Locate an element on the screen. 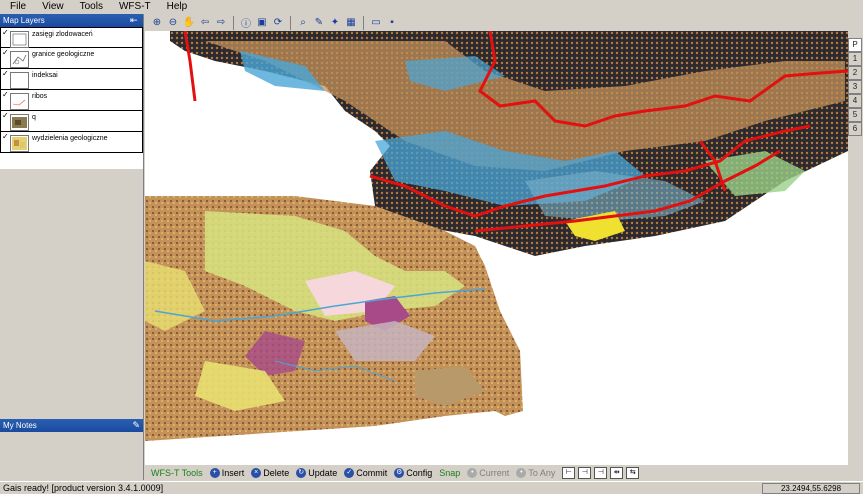 The height and width of the screenshot is (494, 863). layer-row: ✓ ribos is located at coordinates (71, 100).